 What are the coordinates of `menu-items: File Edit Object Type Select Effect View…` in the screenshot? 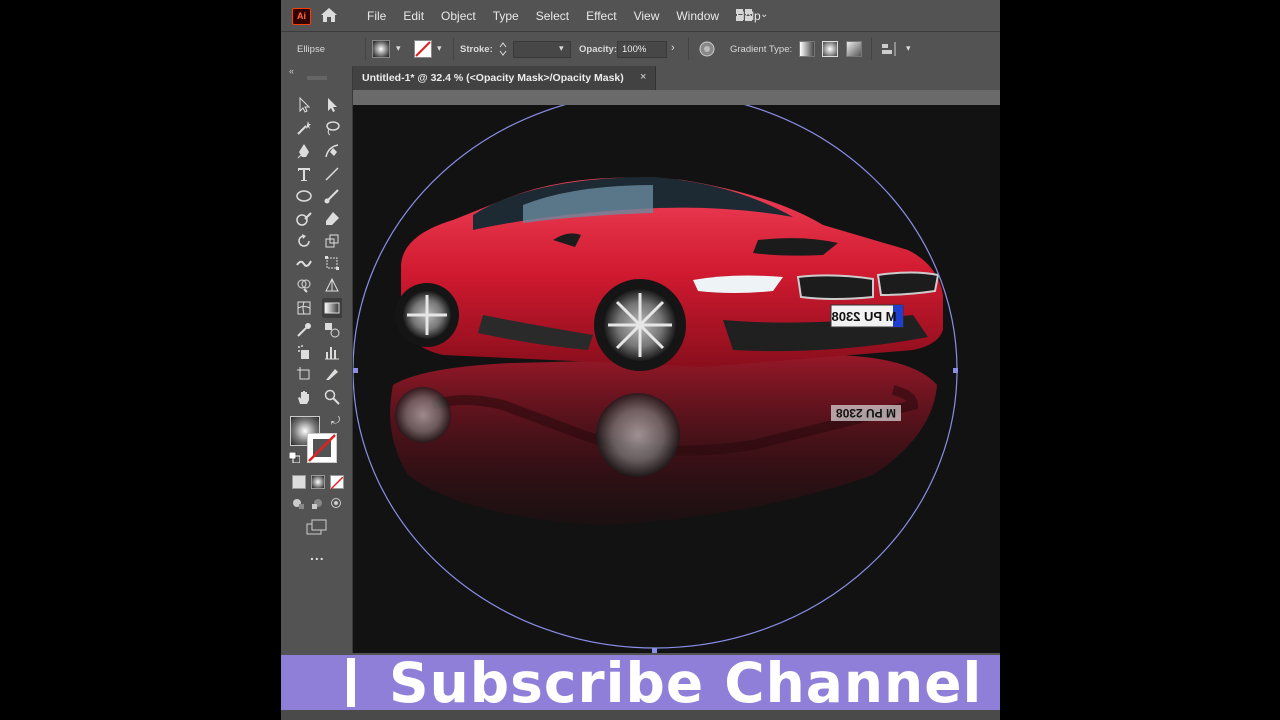 It's located at (572, 15).